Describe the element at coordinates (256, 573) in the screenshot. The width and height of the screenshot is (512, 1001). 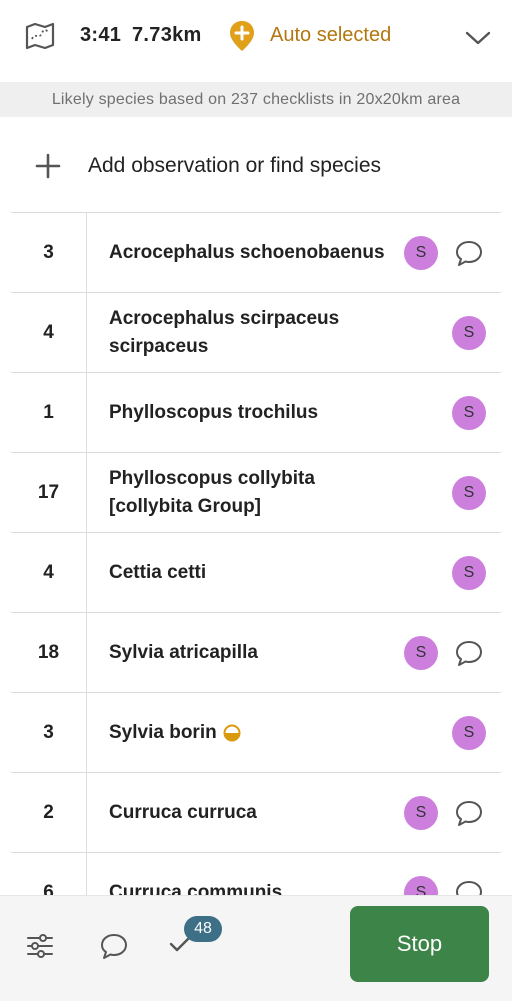
I see `species-row: 4 Cettia cetti S` at that location.